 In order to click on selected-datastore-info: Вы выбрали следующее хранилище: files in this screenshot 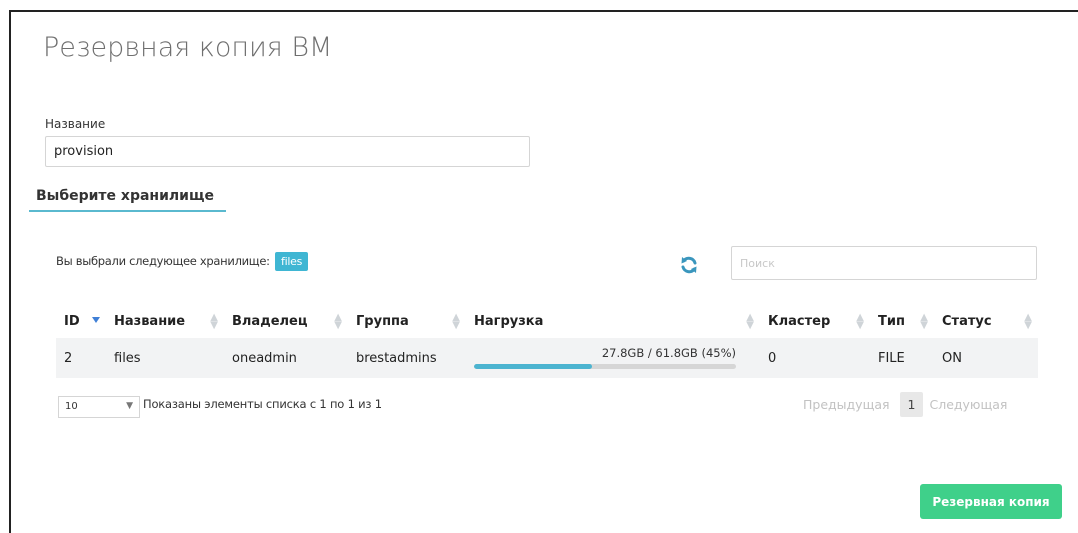, I will do `click(182, 261)`.